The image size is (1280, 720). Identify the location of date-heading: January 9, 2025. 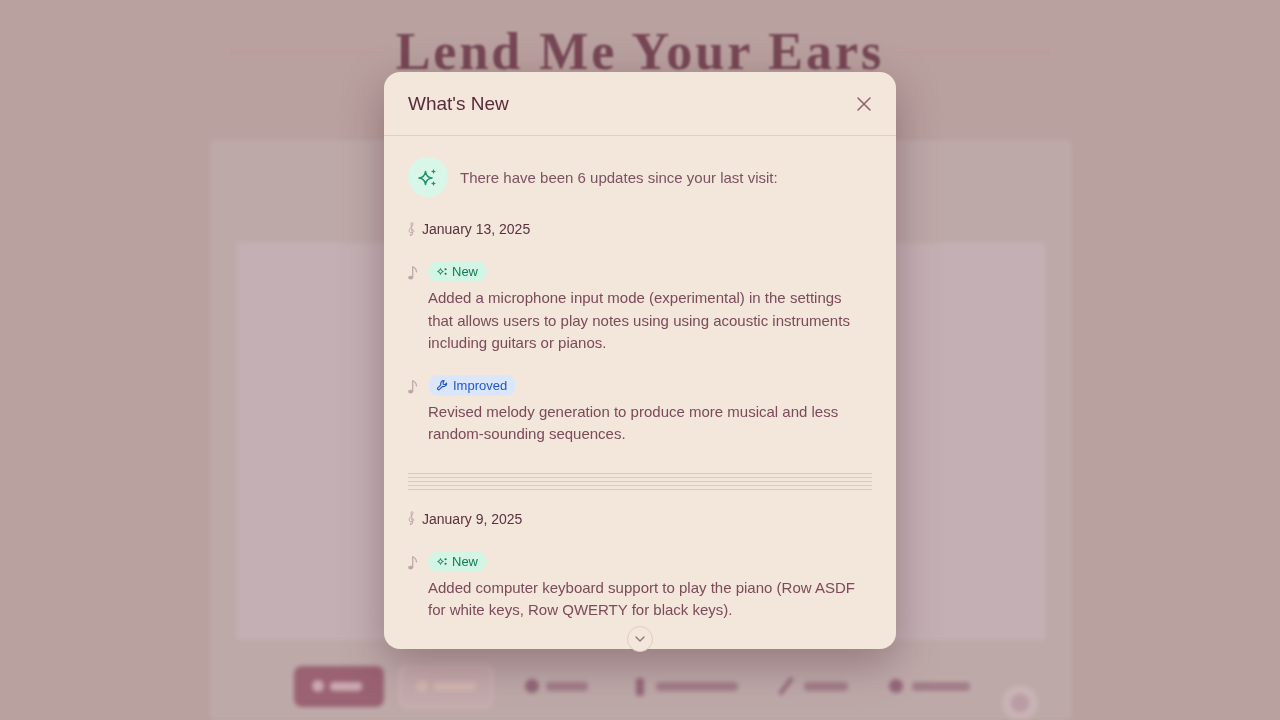
(472, 518).